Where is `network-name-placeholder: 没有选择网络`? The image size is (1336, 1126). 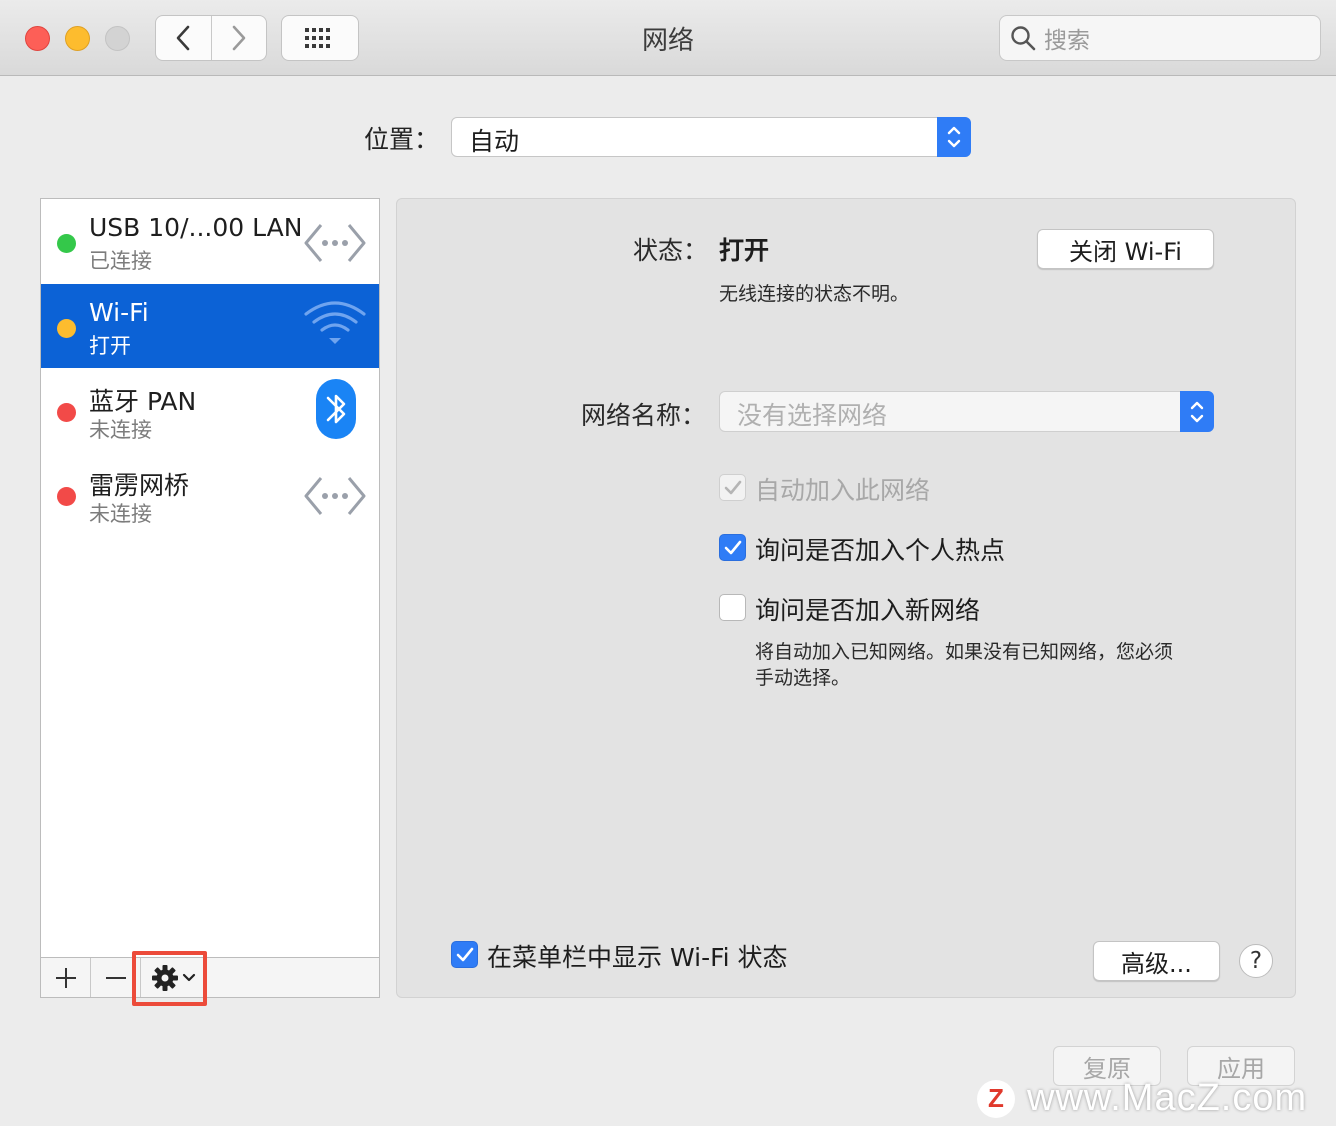
network-name-placeholder: 没有选择网络 is located at coordinates (812, 415).